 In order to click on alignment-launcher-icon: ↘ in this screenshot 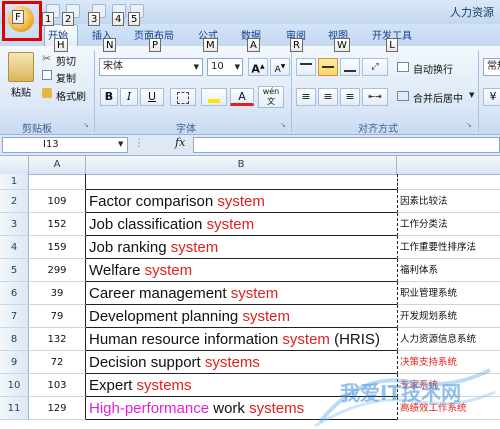, I will do `click(469, 125)`.